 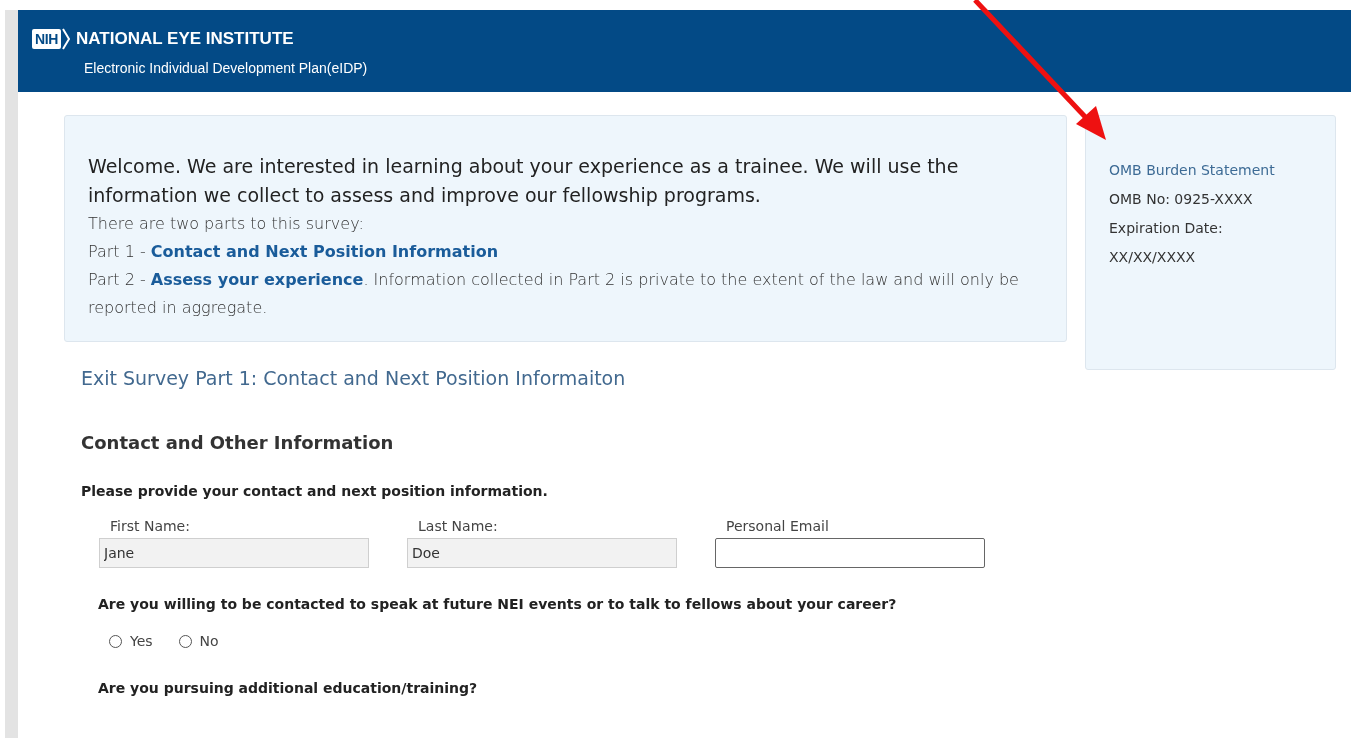 What do you see at coordinates (66, 38) in the screenshot?
I see `chevron-icon` at bounding box center [66, 38].